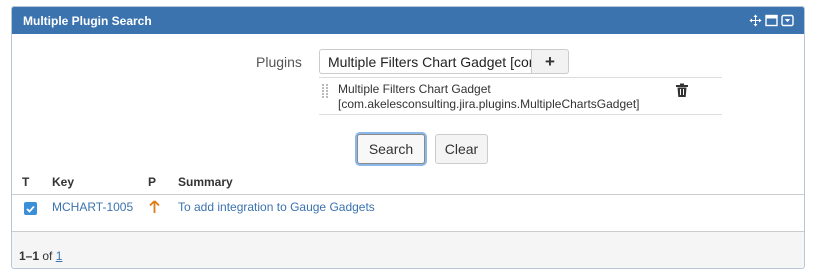  I want to click on issue-key-link: MCHART-1005, so click(92, 207).